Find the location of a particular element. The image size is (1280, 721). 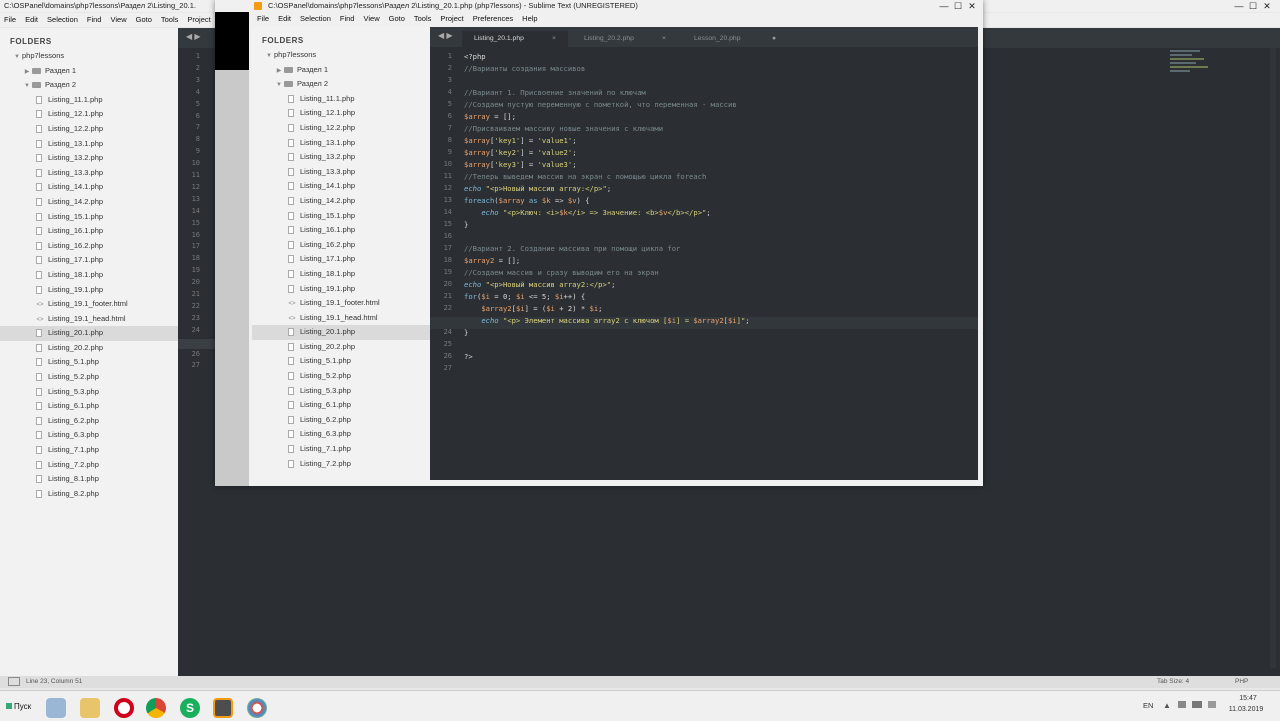

app-icon is located at coordinates (257, 708).